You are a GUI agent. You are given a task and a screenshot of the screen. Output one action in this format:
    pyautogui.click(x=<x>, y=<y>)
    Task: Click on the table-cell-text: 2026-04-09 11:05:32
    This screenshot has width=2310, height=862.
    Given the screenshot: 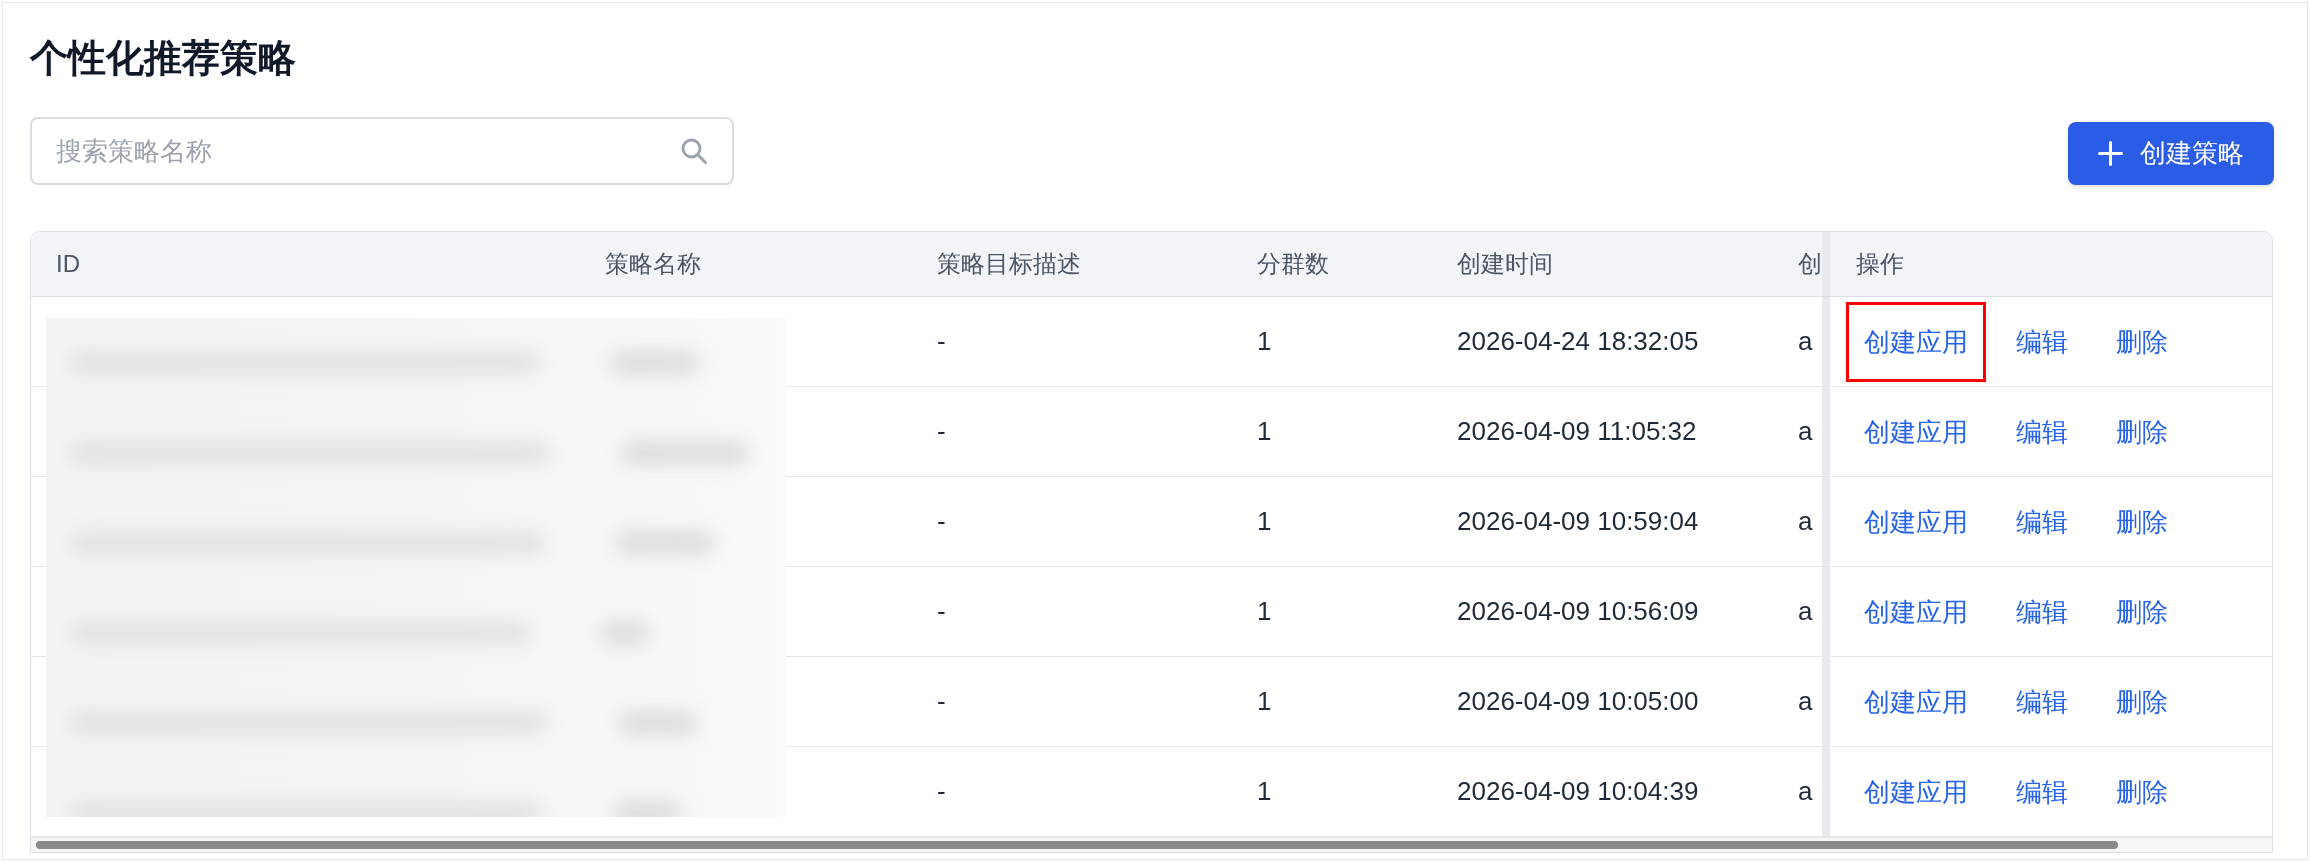 What is the action you would take?
    pyautogui.click(x=1577, y=431)
    